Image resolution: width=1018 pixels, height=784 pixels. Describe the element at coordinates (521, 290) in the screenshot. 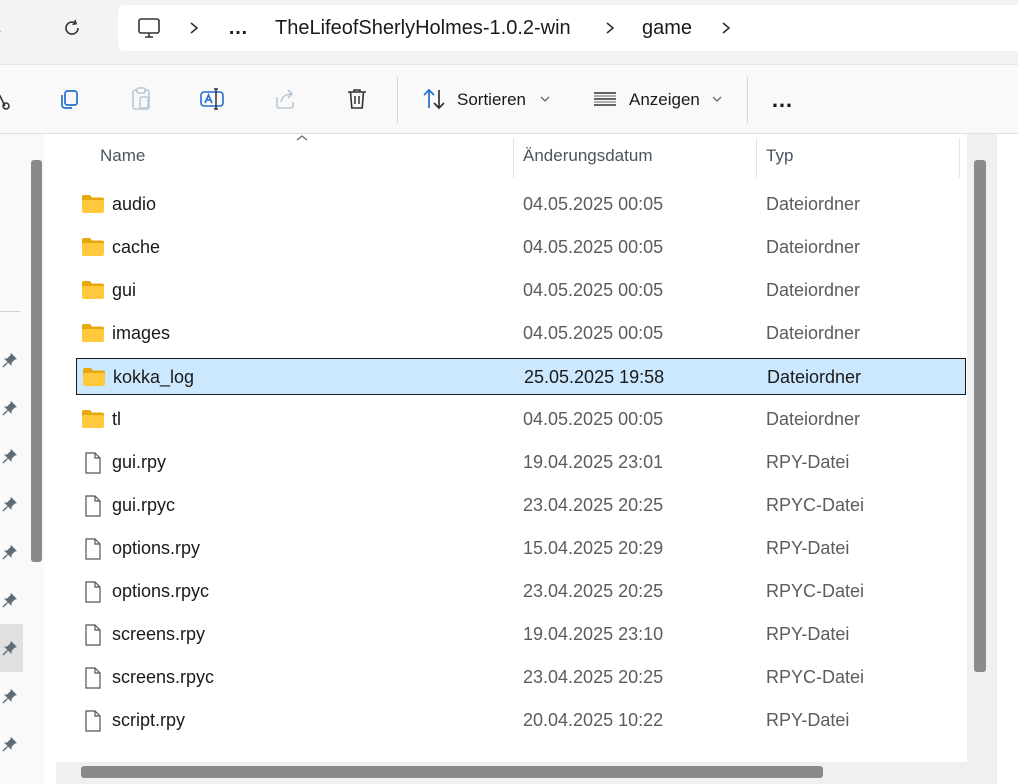

I see `file-row: gui 04.05.2025 00:05 Dateiordner` at that location.